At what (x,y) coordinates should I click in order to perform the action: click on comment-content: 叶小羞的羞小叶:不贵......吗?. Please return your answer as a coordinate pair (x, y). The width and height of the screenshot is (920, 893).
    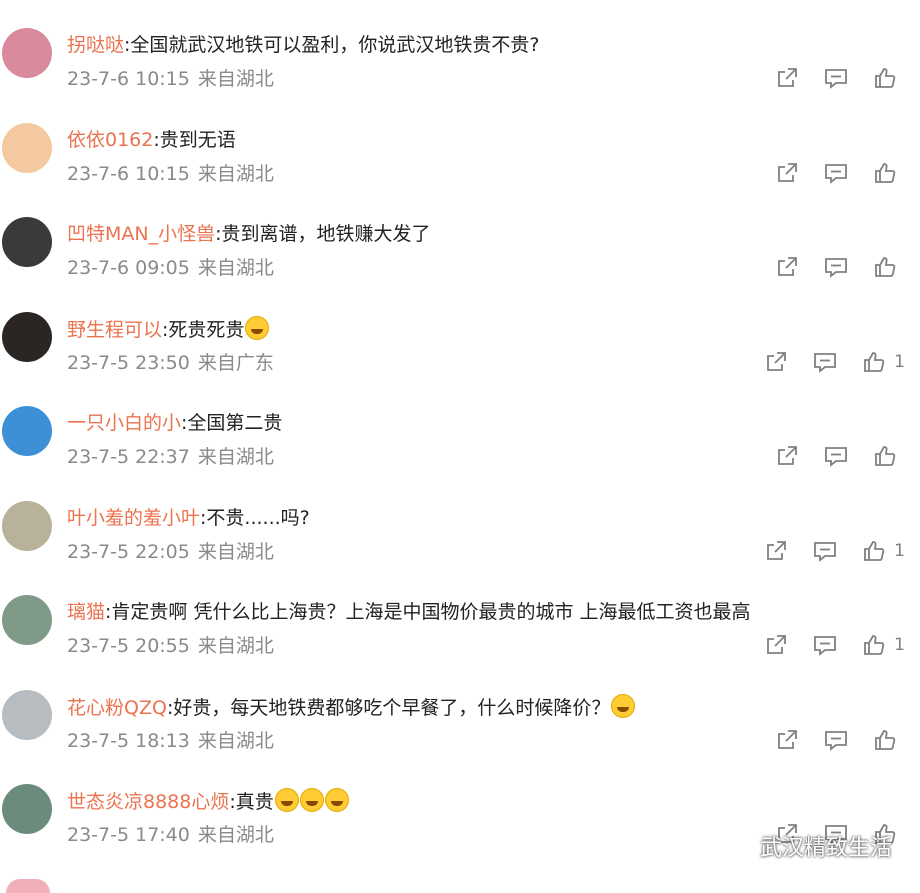
    Looking at the image, I should click on (188, 518).